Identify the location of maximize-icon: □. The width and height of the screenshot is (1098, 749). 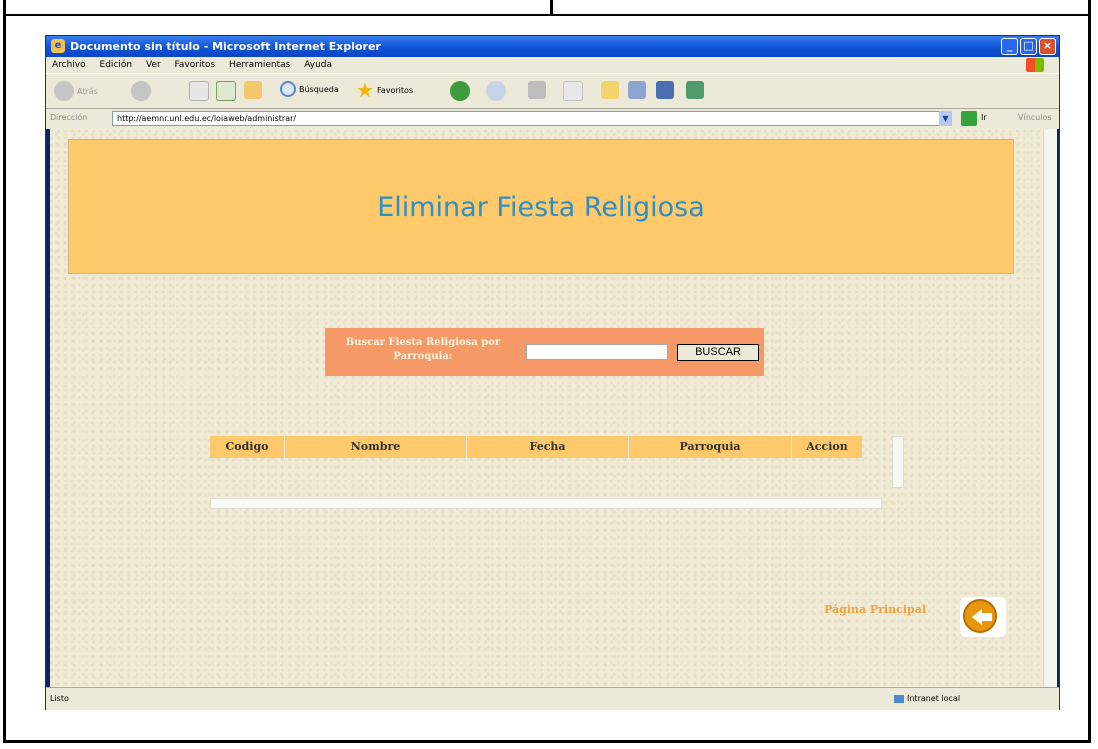
(1028, 46).